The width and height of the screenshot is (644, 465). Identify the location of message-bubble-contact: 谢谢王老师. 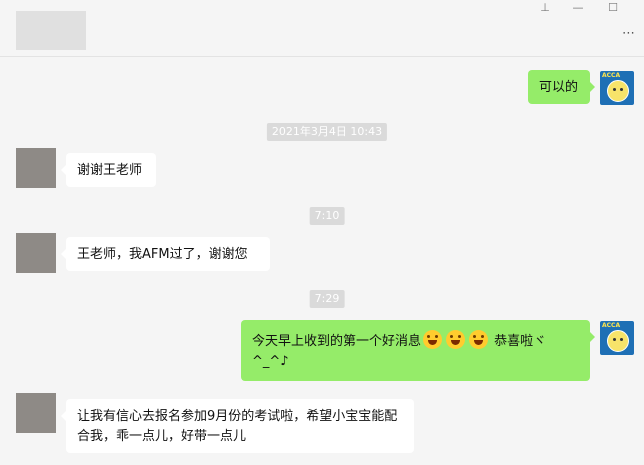
(108, 170).